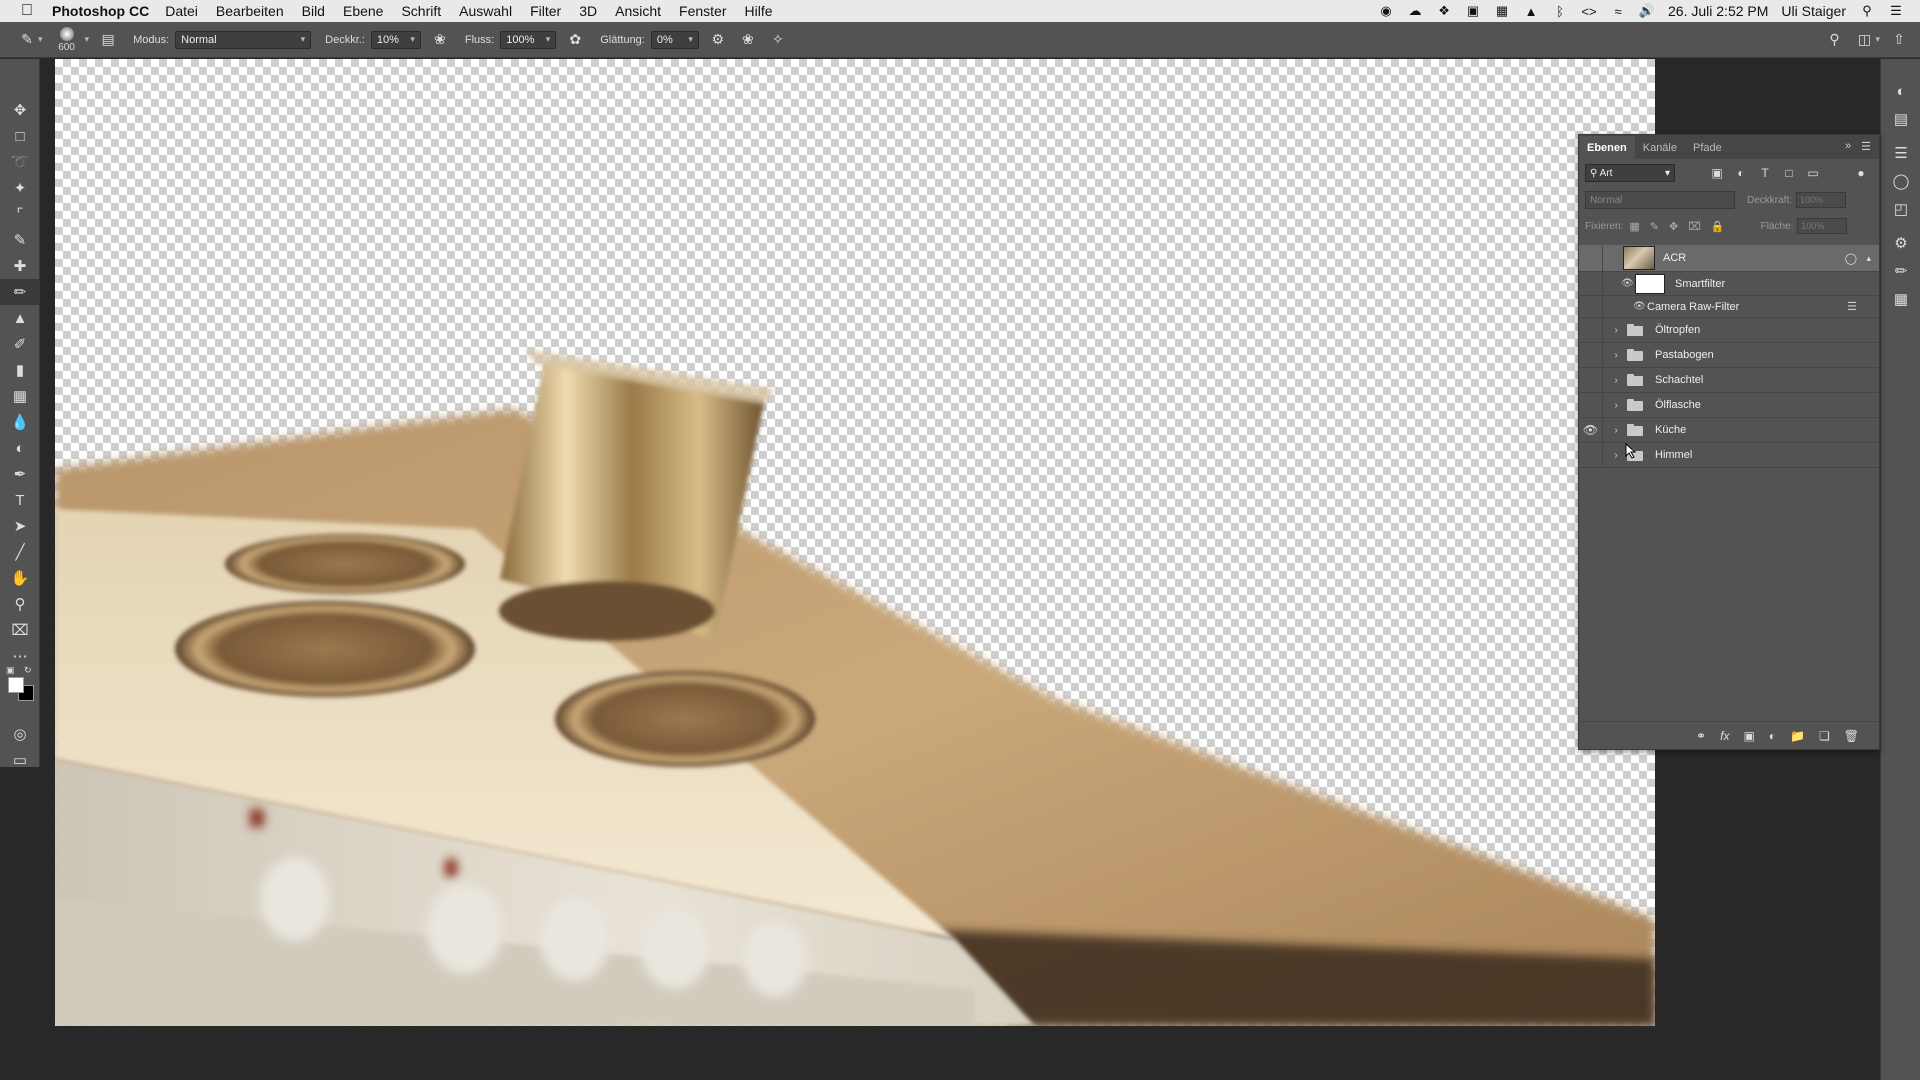 The width and height of the screenshot is (1920, 1080). Describe the element at coordinates (28, 670) in the screenshot. I see `swap-colors-icon: ↻` at that location.